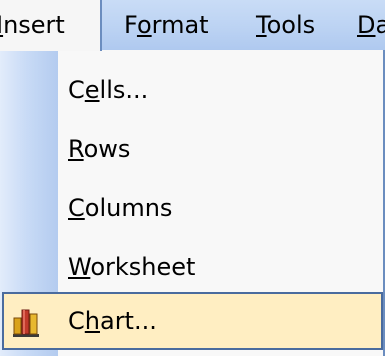  Describe the element at coordinates (132, 267) in the screenshot. I see `menu-item-worksheet-label: Worksheet` at that location.